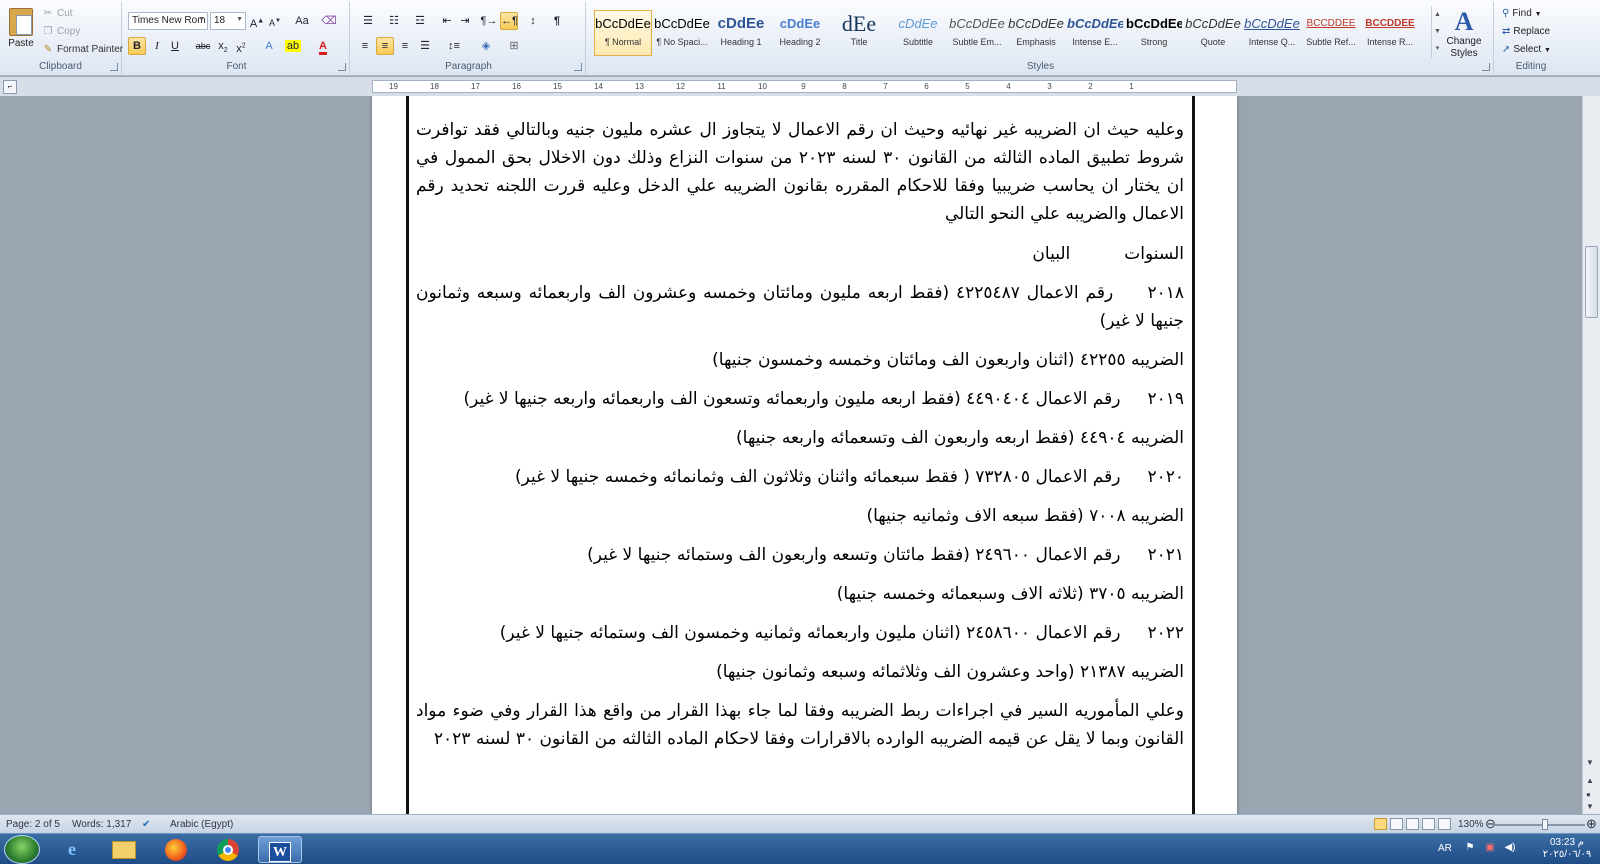  Describe the element at coordinates (1510, 848) in the screenshot. I see `volume-icon: ◀)` at that location.